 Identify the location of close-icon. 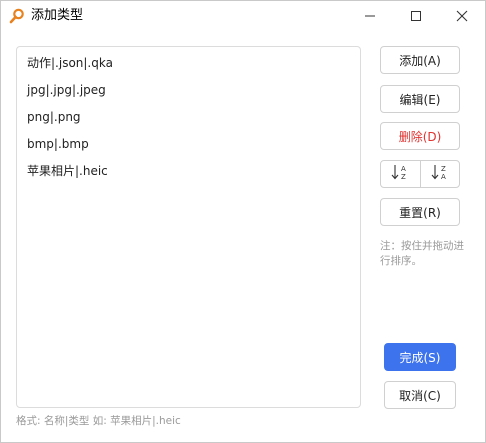
(462, 16).